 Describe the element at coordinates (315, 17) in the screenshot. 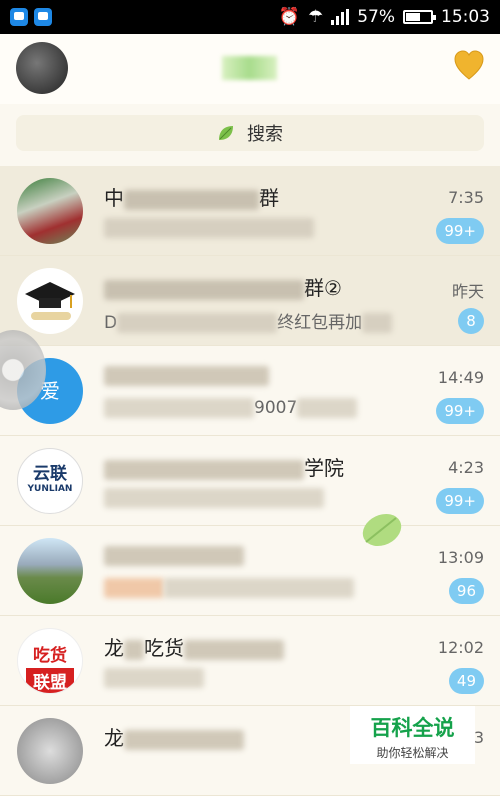

I see `wifi-icon: ☂` at that location.